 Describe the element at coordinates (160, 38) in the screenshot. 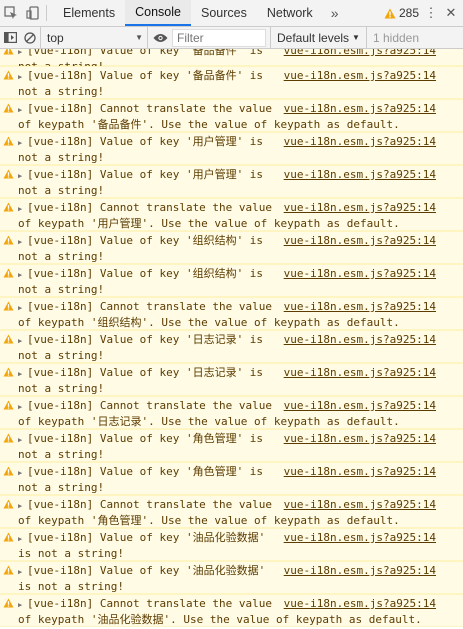

I see `live-expression-eye-icon` at that location.